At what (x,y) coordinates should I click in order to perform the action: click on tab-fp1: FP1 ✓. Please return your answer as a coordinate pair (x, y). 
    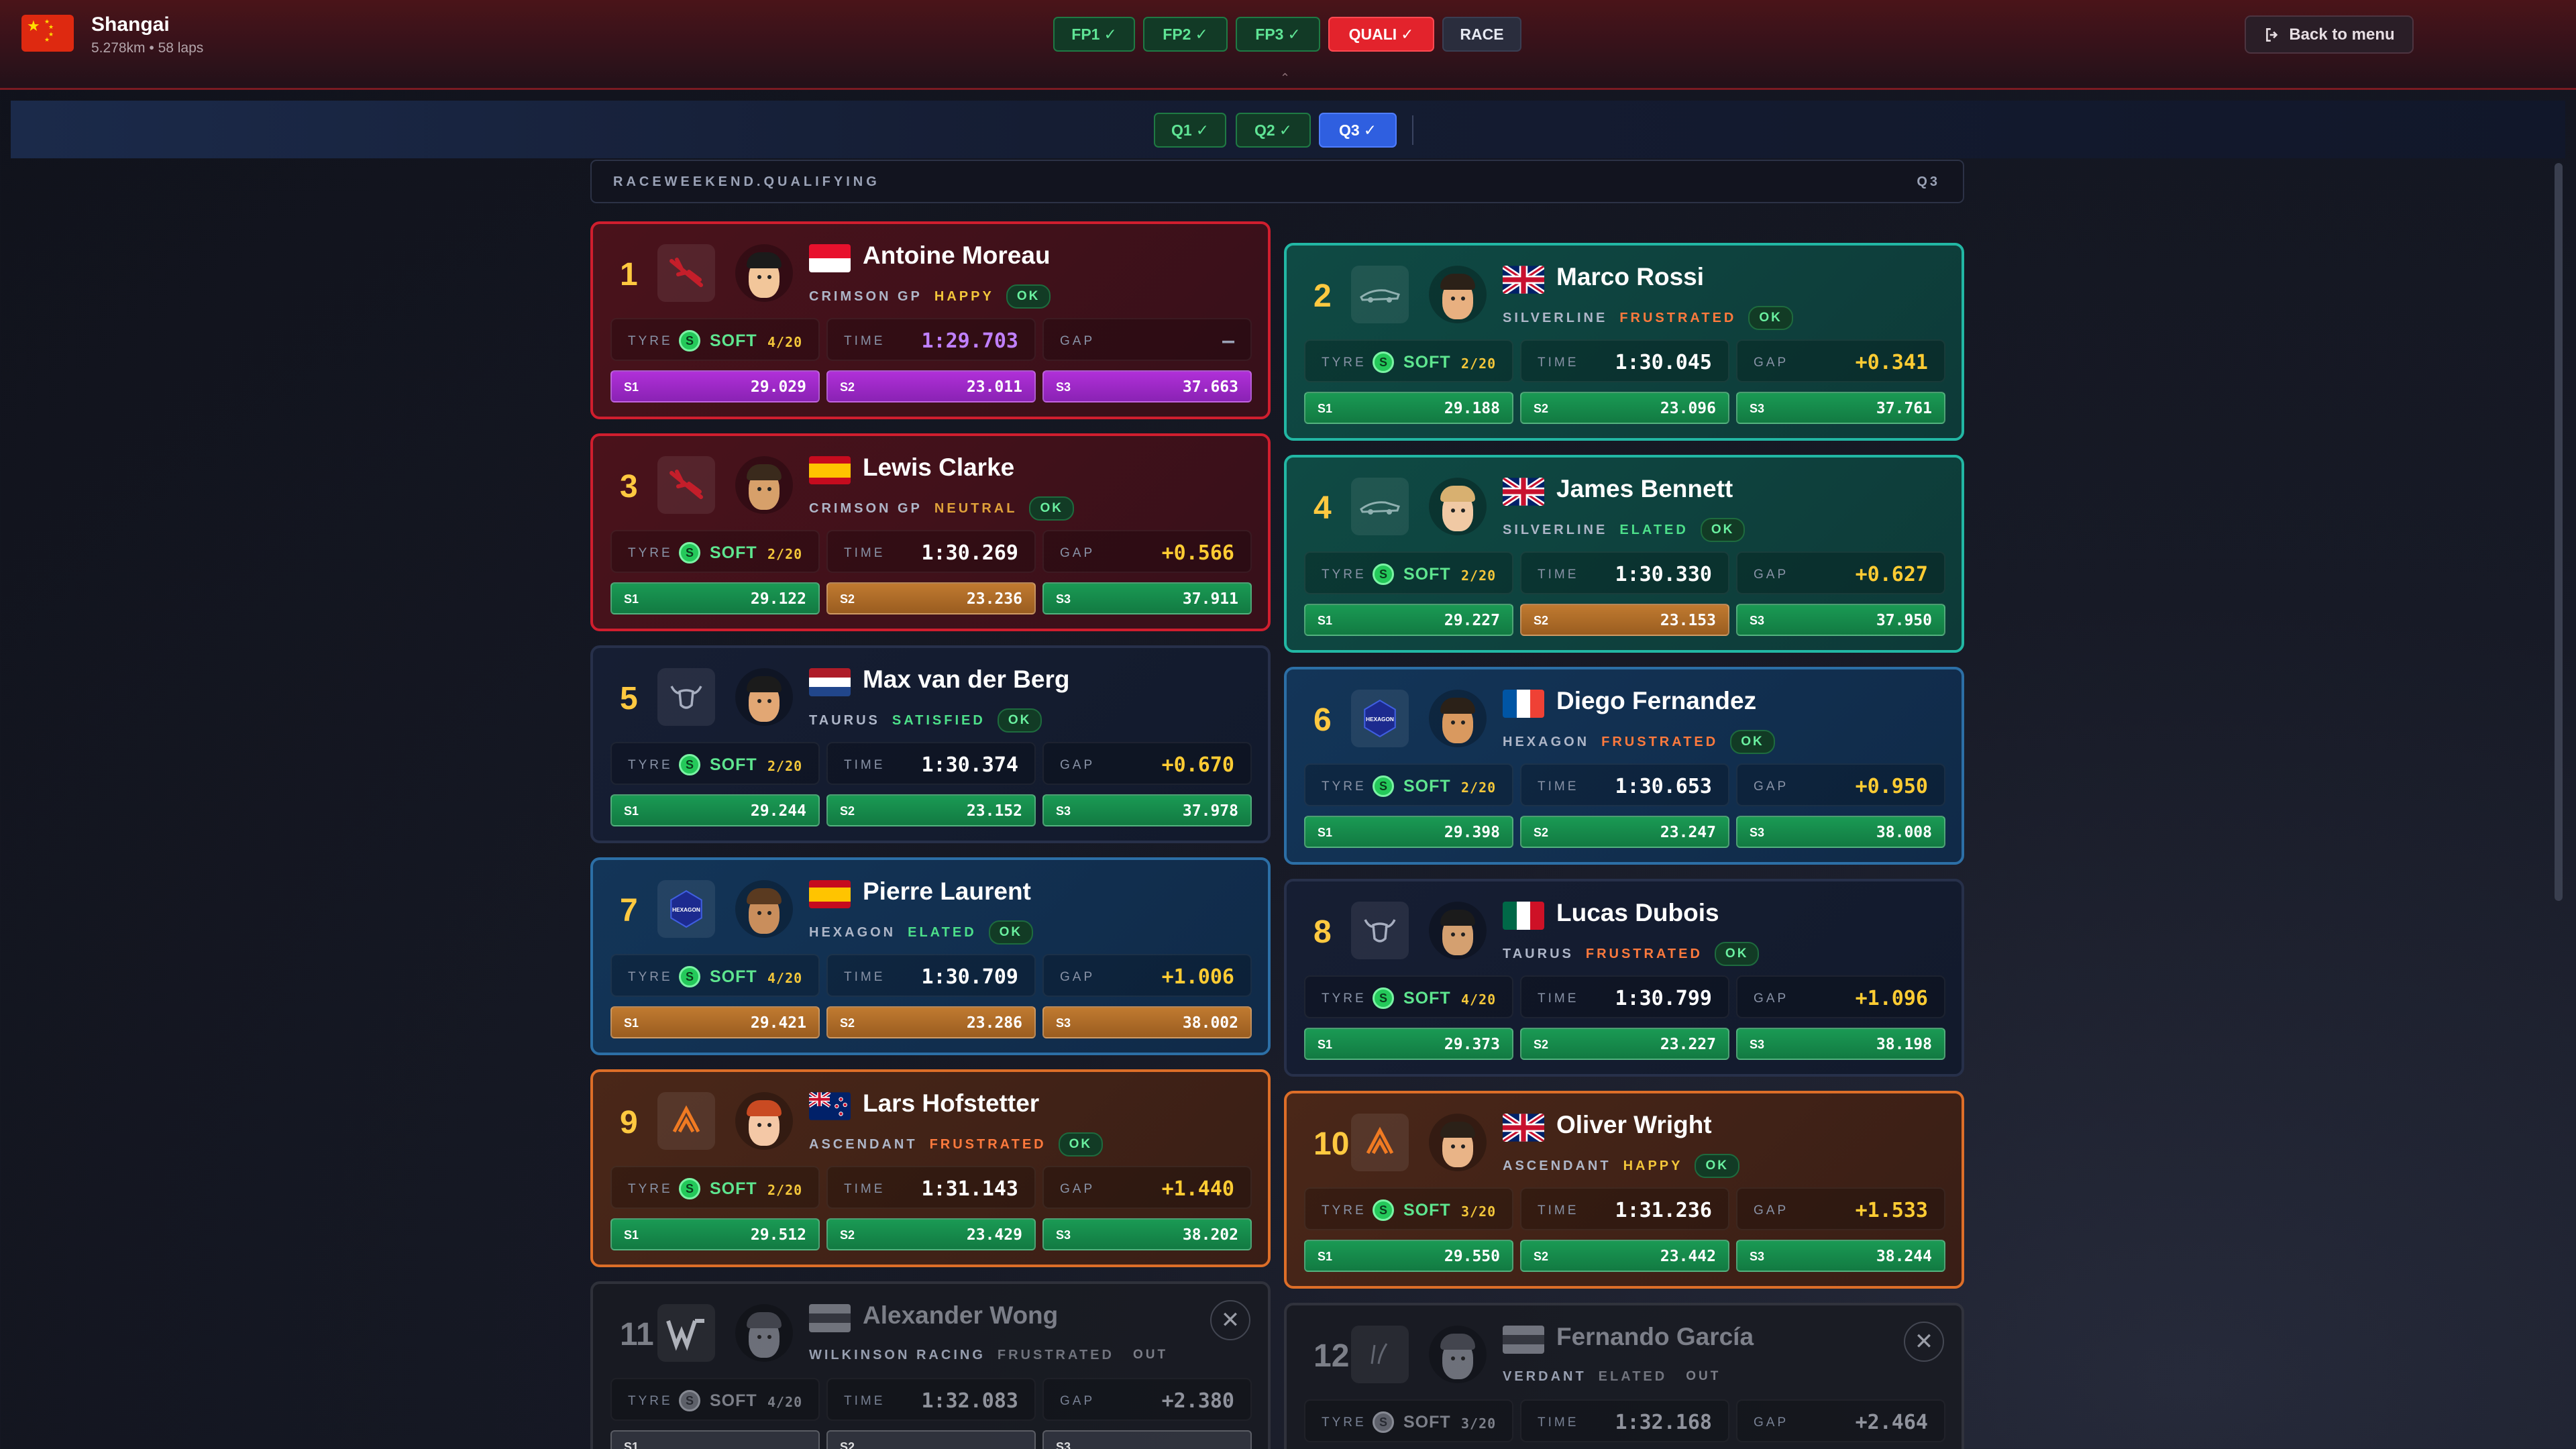
    Looking at the image, I should click on (1094, 34).